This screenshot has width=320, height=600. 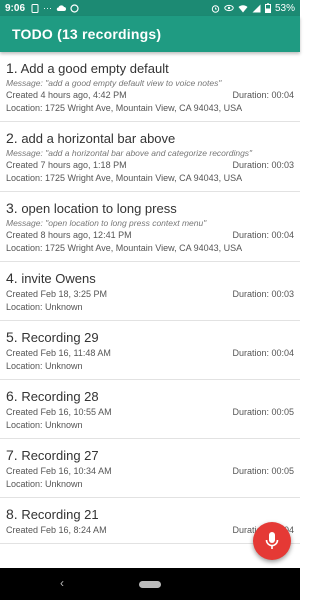 What do you see at coordinates (215, 8) in the screenshot?
I see `alarm-icon` at bounding box center [215, 8].